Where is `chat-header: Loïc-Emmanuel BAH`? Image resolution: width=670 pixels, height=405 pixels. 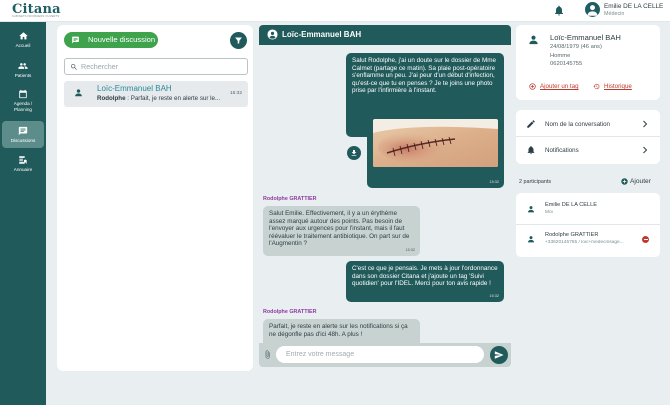 chat-header: Loïc-Emmanuel BAH is located at coordinates (385, 35).